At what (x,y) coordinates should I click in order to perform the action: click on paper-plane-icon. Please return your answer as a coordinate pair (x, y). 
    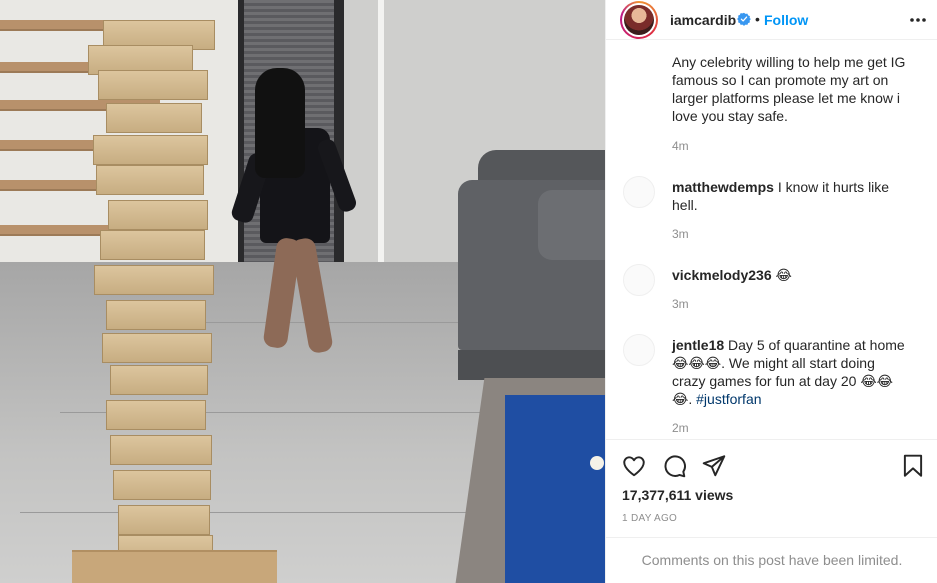
    Looking at the image, I should click on (714, 466).